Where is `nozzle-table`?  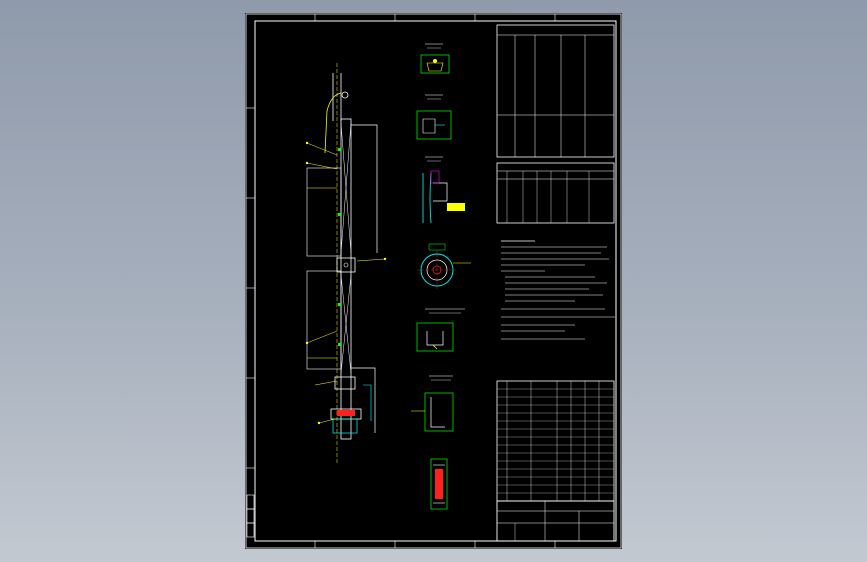 nozzle-table is located at coordinates (555, 193).